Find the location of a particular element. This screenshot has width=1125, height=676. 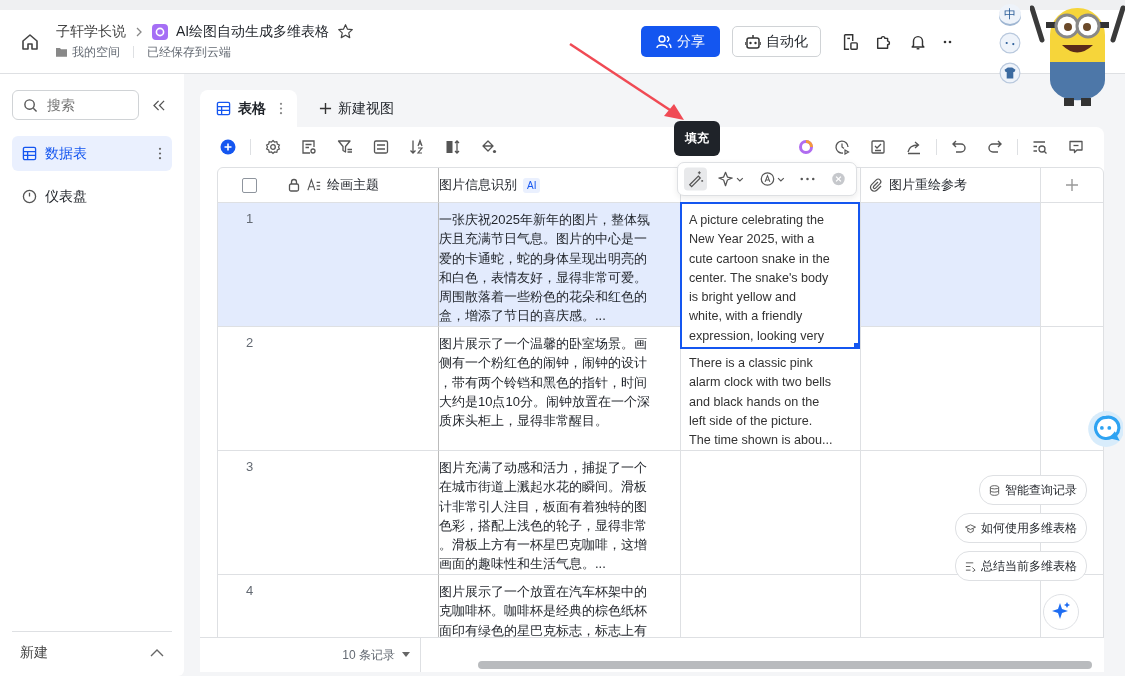

document-title: AI绘图自动生成多维表格 is located at coordinates (253, 31).